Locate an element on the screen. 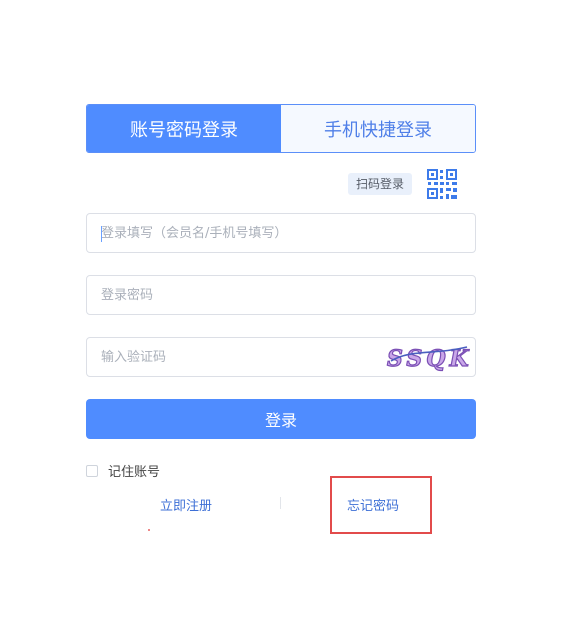 The height and width of the screenshot is (624, 561). highlight-box is located at coordinates (381, 505).